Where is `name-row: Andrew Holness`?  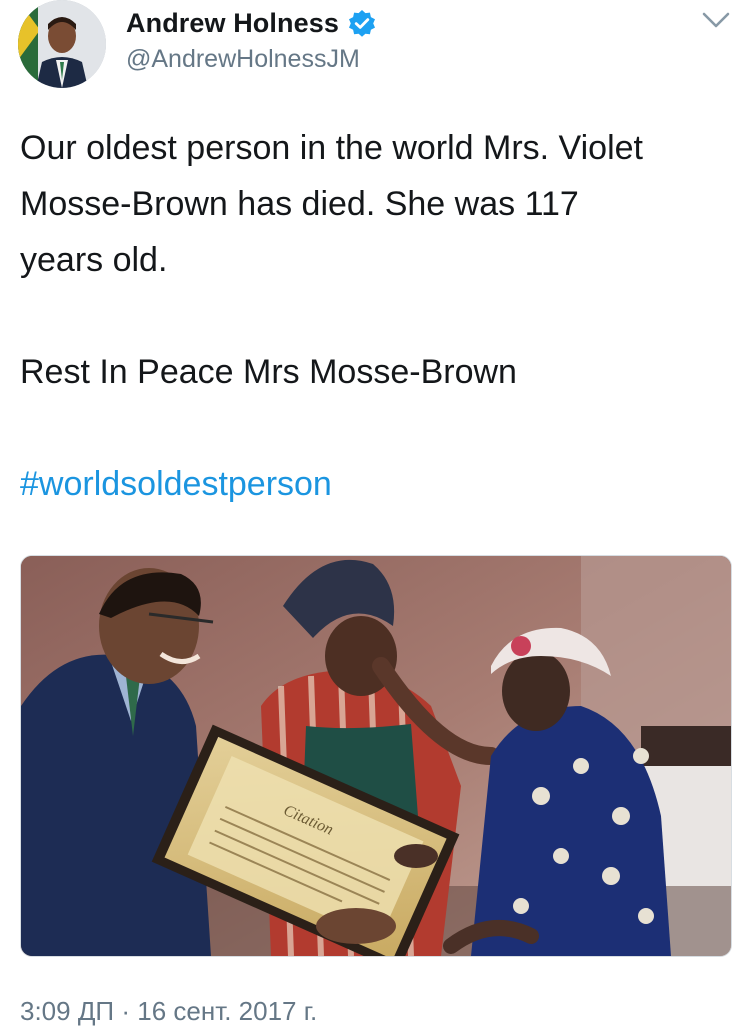 name-row: Andrew Holness is located at coordinates (251, 23).